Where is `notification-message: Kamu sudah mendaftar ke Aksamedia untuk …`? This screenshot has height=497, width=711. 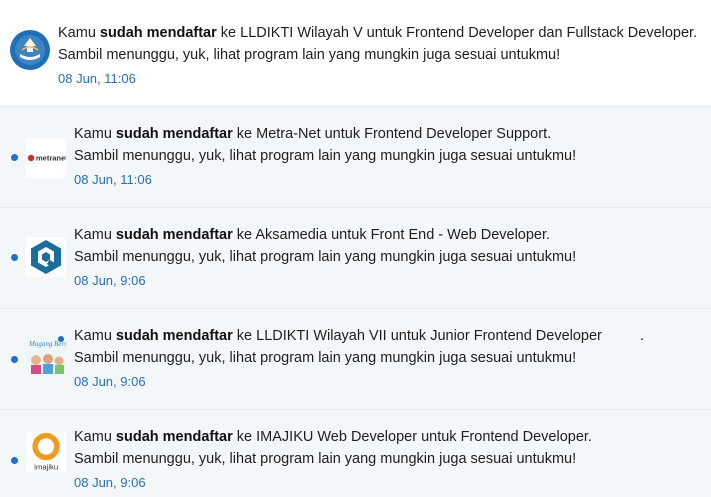 notification-message: Kamu sudah mendaftar ke Aksamedia untuk … is located at coordinates (312, 235).